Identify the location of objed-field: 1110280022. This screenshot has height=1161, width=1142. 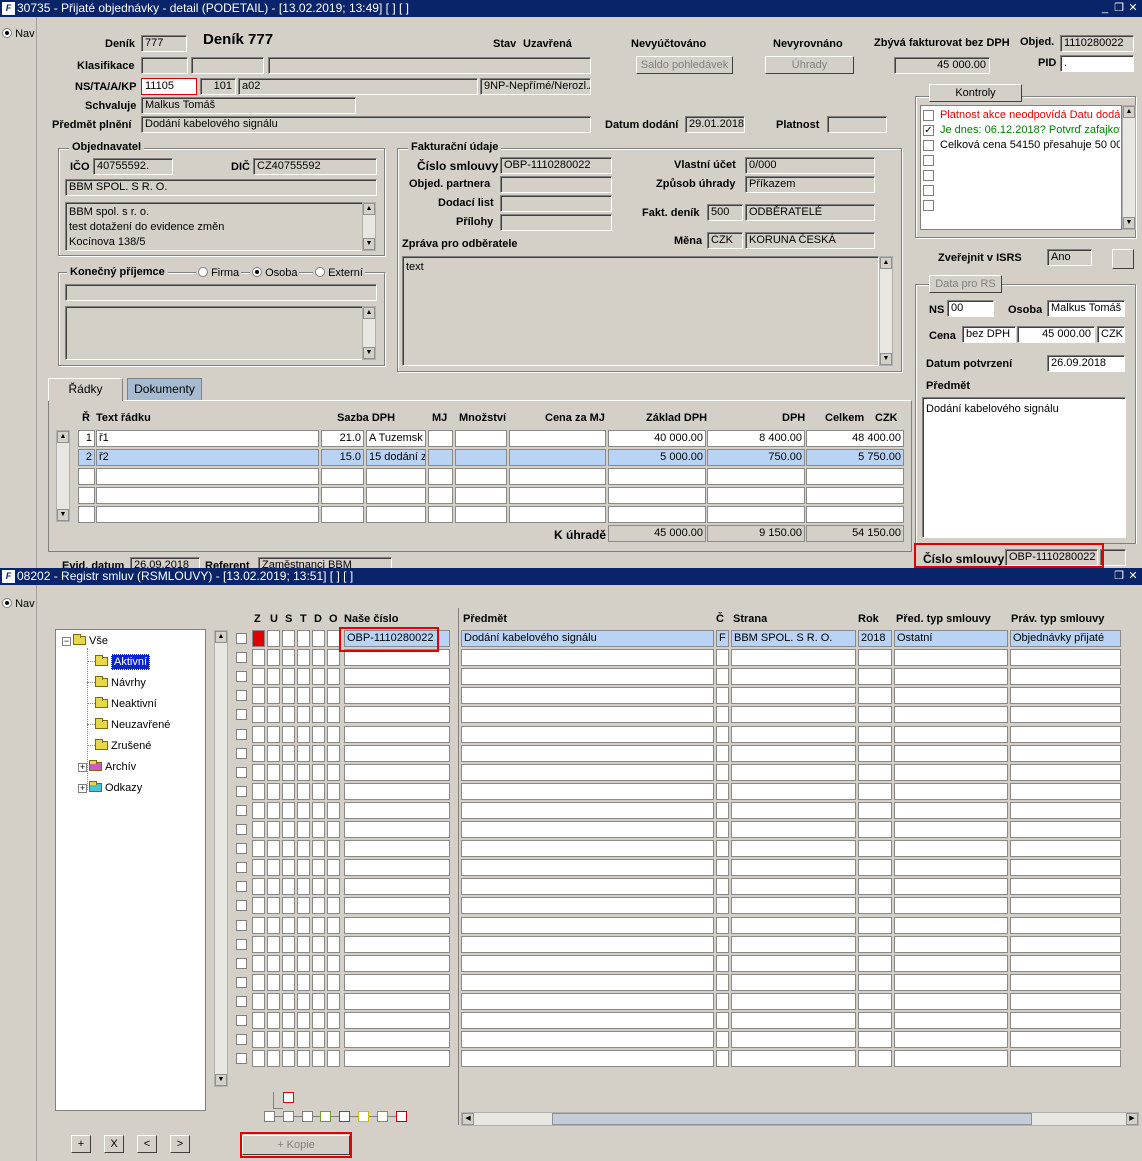
(1097, 43).